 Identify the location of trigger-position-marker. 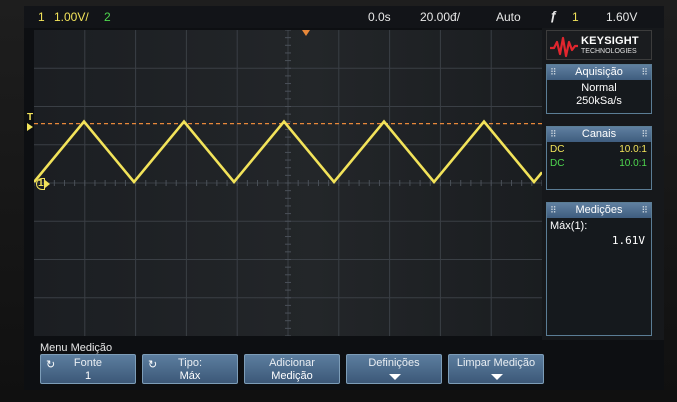
(306, 33).